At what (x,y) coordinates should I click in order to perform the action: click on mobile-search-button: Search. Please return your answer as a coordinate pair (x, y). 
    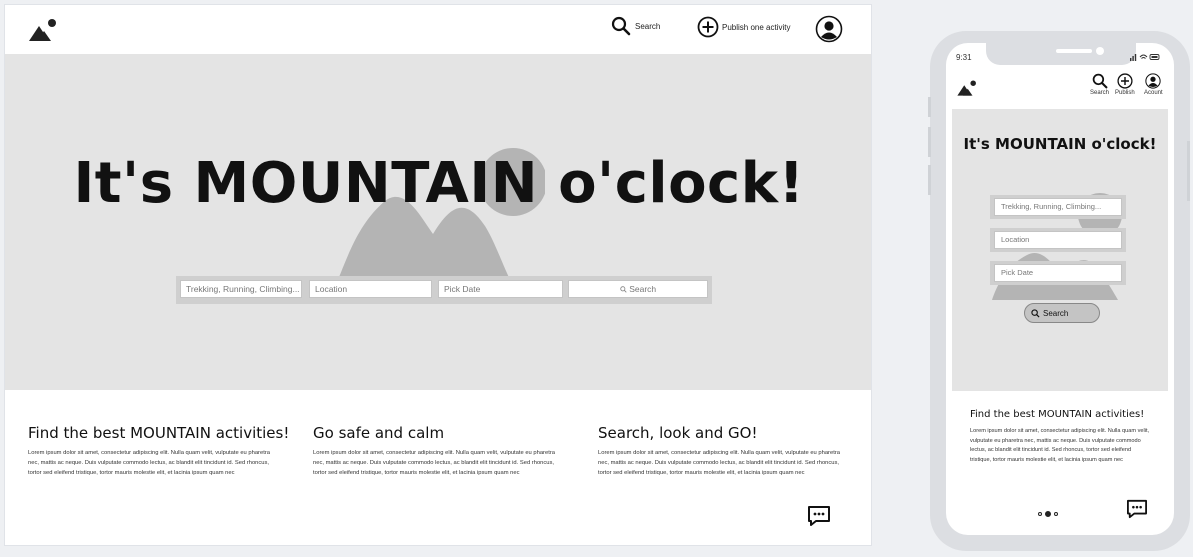
    Looking at the image, I should click on (1099, 84).